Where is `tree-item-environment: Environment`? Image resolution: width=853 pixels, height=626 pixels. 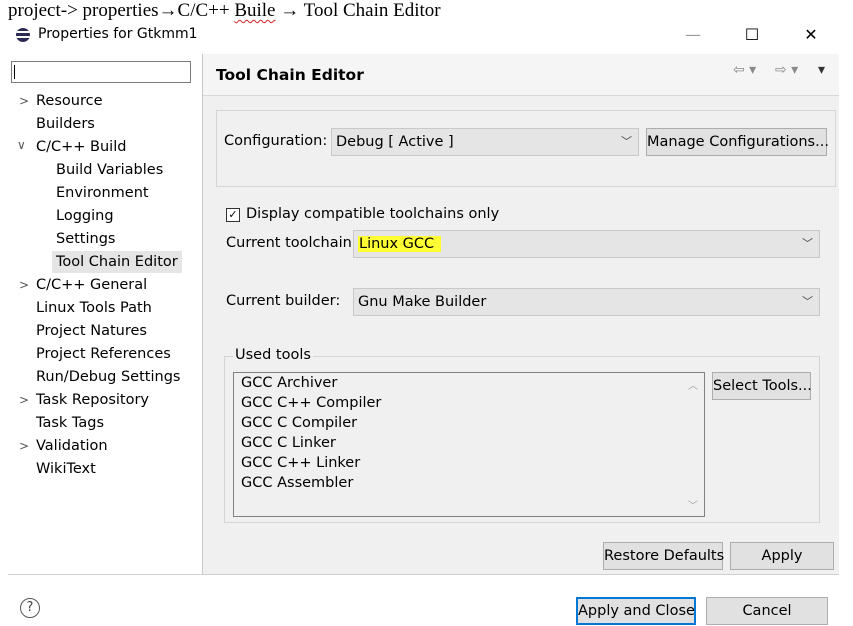
tree-item-environment: Environment is located at coordinates (102, 193).